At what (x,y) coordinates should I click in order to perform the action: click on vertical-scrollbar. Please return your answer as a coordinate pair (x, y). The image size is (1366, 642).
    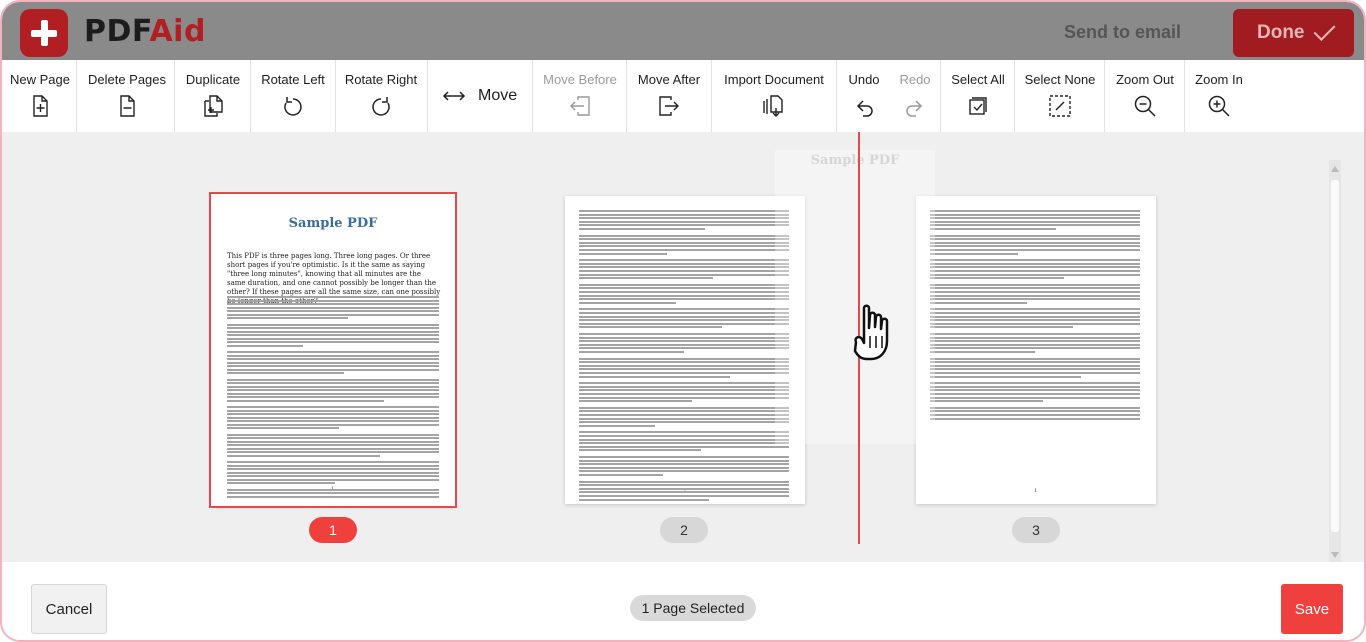
    Looking at the image, I should click on (1335, 362).